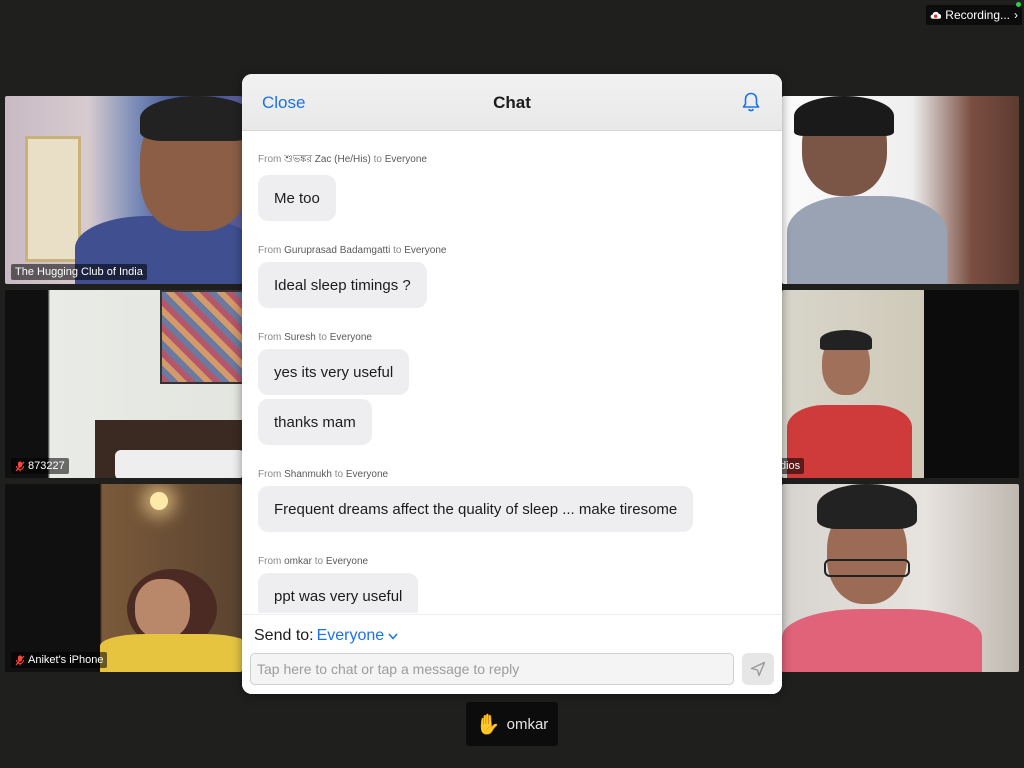  What do you see at coordinates (297, 198) in the screenshot?
I see `message-bubble: Me too` at bounding box center [297, 198].